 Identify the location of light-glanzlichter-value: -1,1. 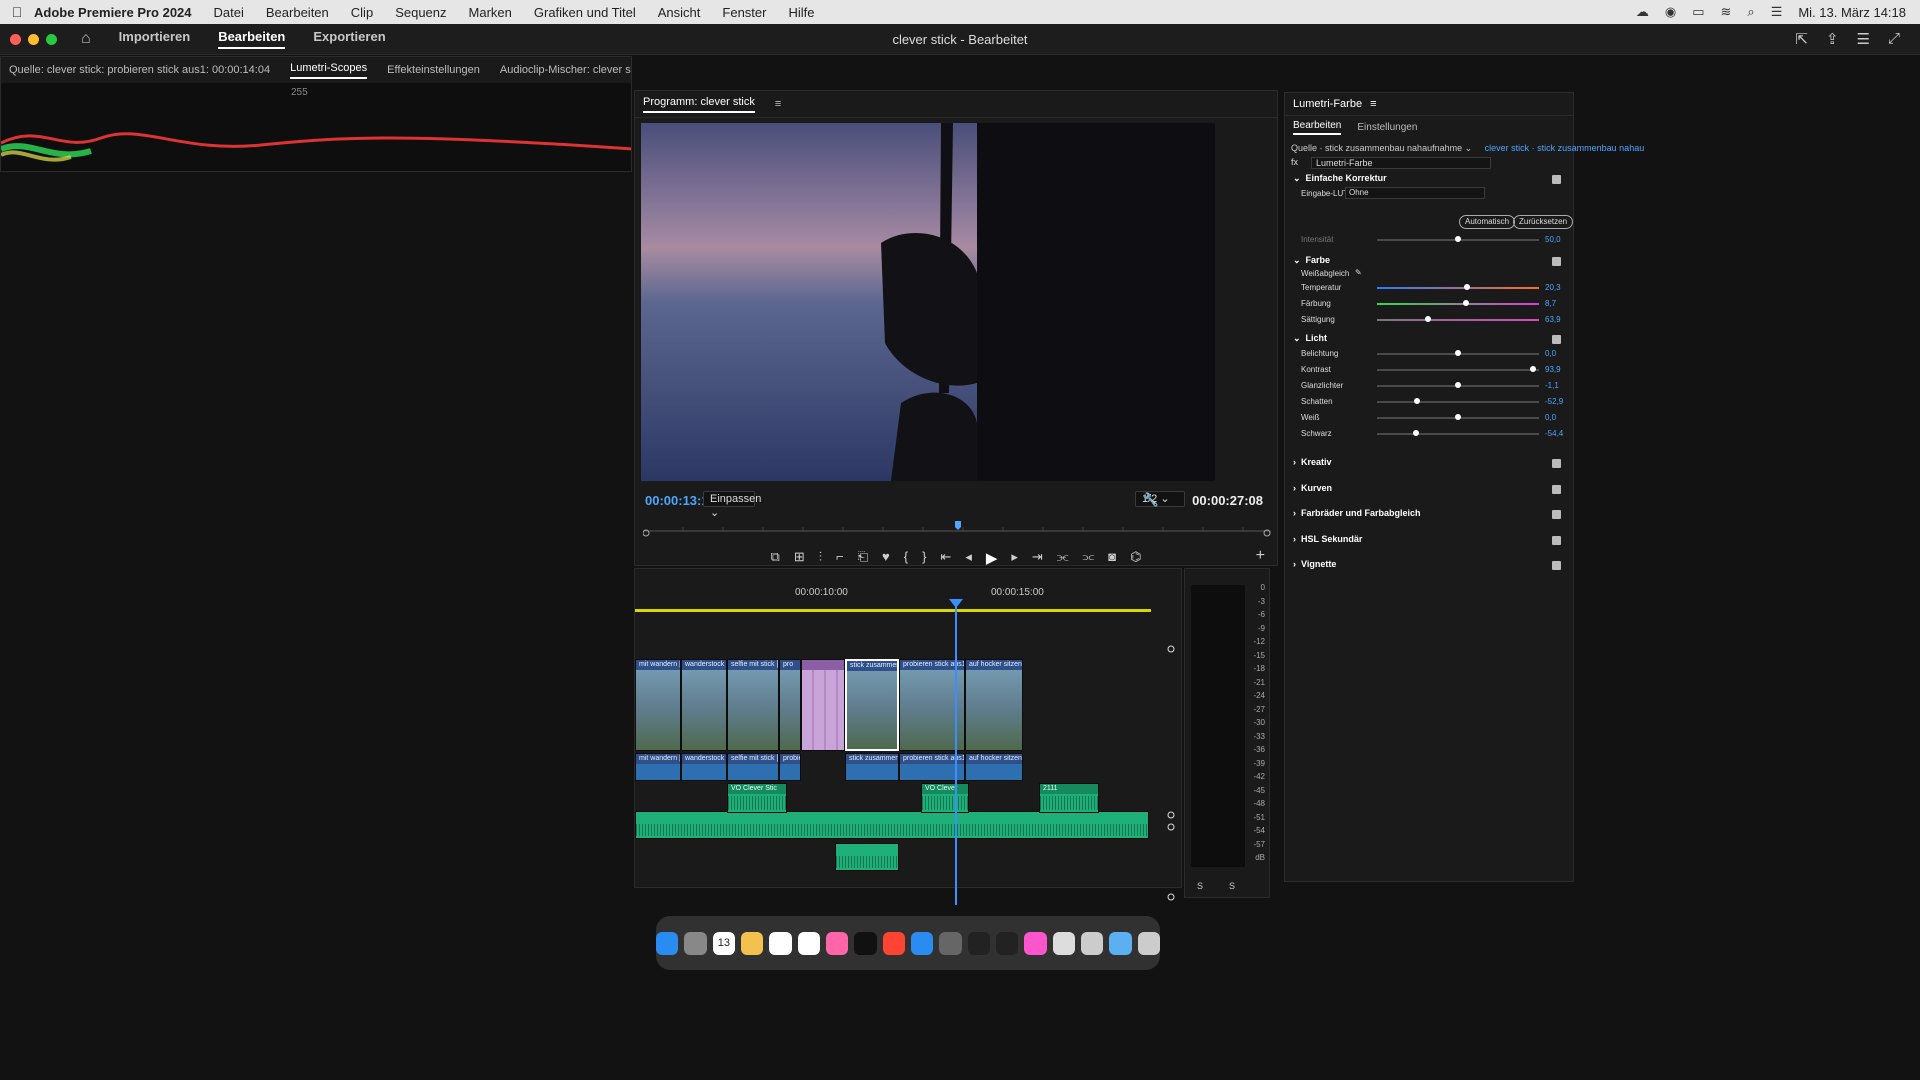
(1552, 385).